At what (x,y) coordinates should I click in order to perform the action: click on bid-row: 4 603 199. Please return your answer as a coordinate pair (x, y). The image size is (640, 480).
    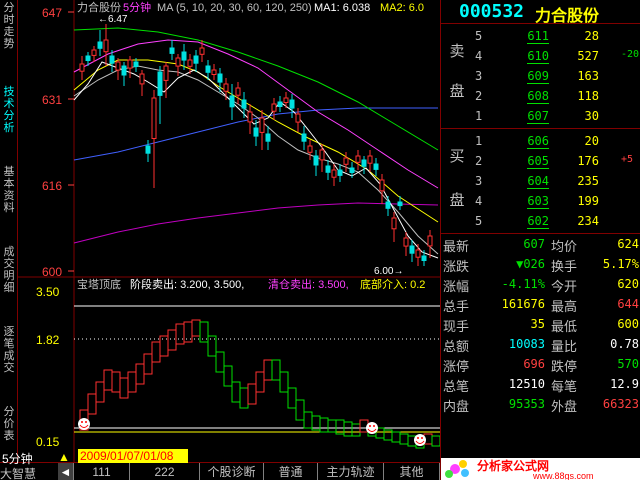
    Looking at the image, I should click on (540, 201).